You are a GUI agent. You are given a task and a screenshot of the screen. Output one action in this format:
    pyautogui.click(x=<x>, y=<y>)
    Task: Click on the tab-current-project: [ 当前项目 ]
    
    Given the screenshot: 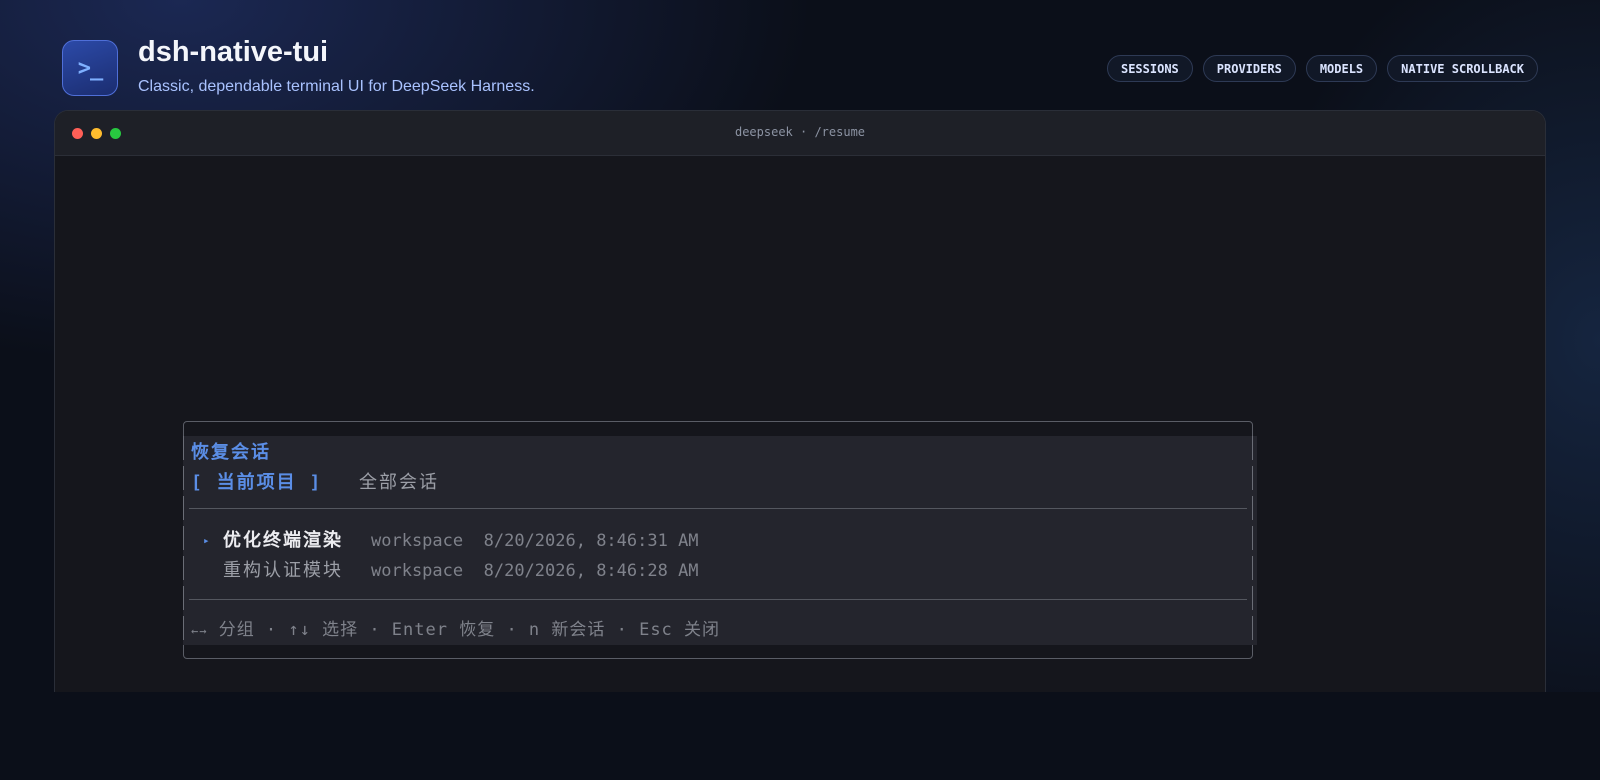 What is the action you would take?
    pyautogui.click(x=256, y=483)
    